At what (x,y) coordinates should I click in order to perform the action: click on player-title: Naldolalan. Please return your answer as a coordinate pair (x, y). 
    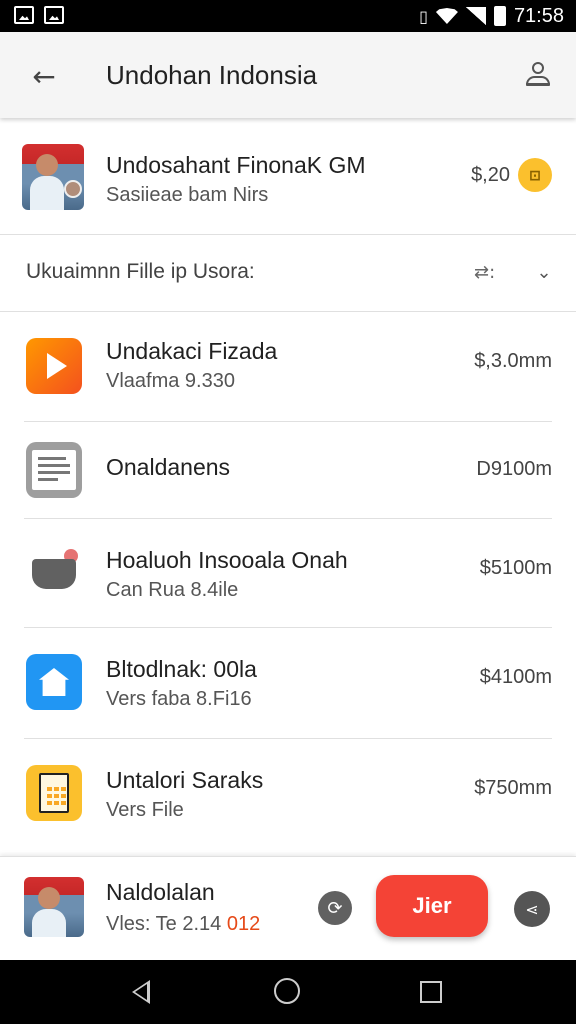
    Looking at the image, I should click on (160, 892).